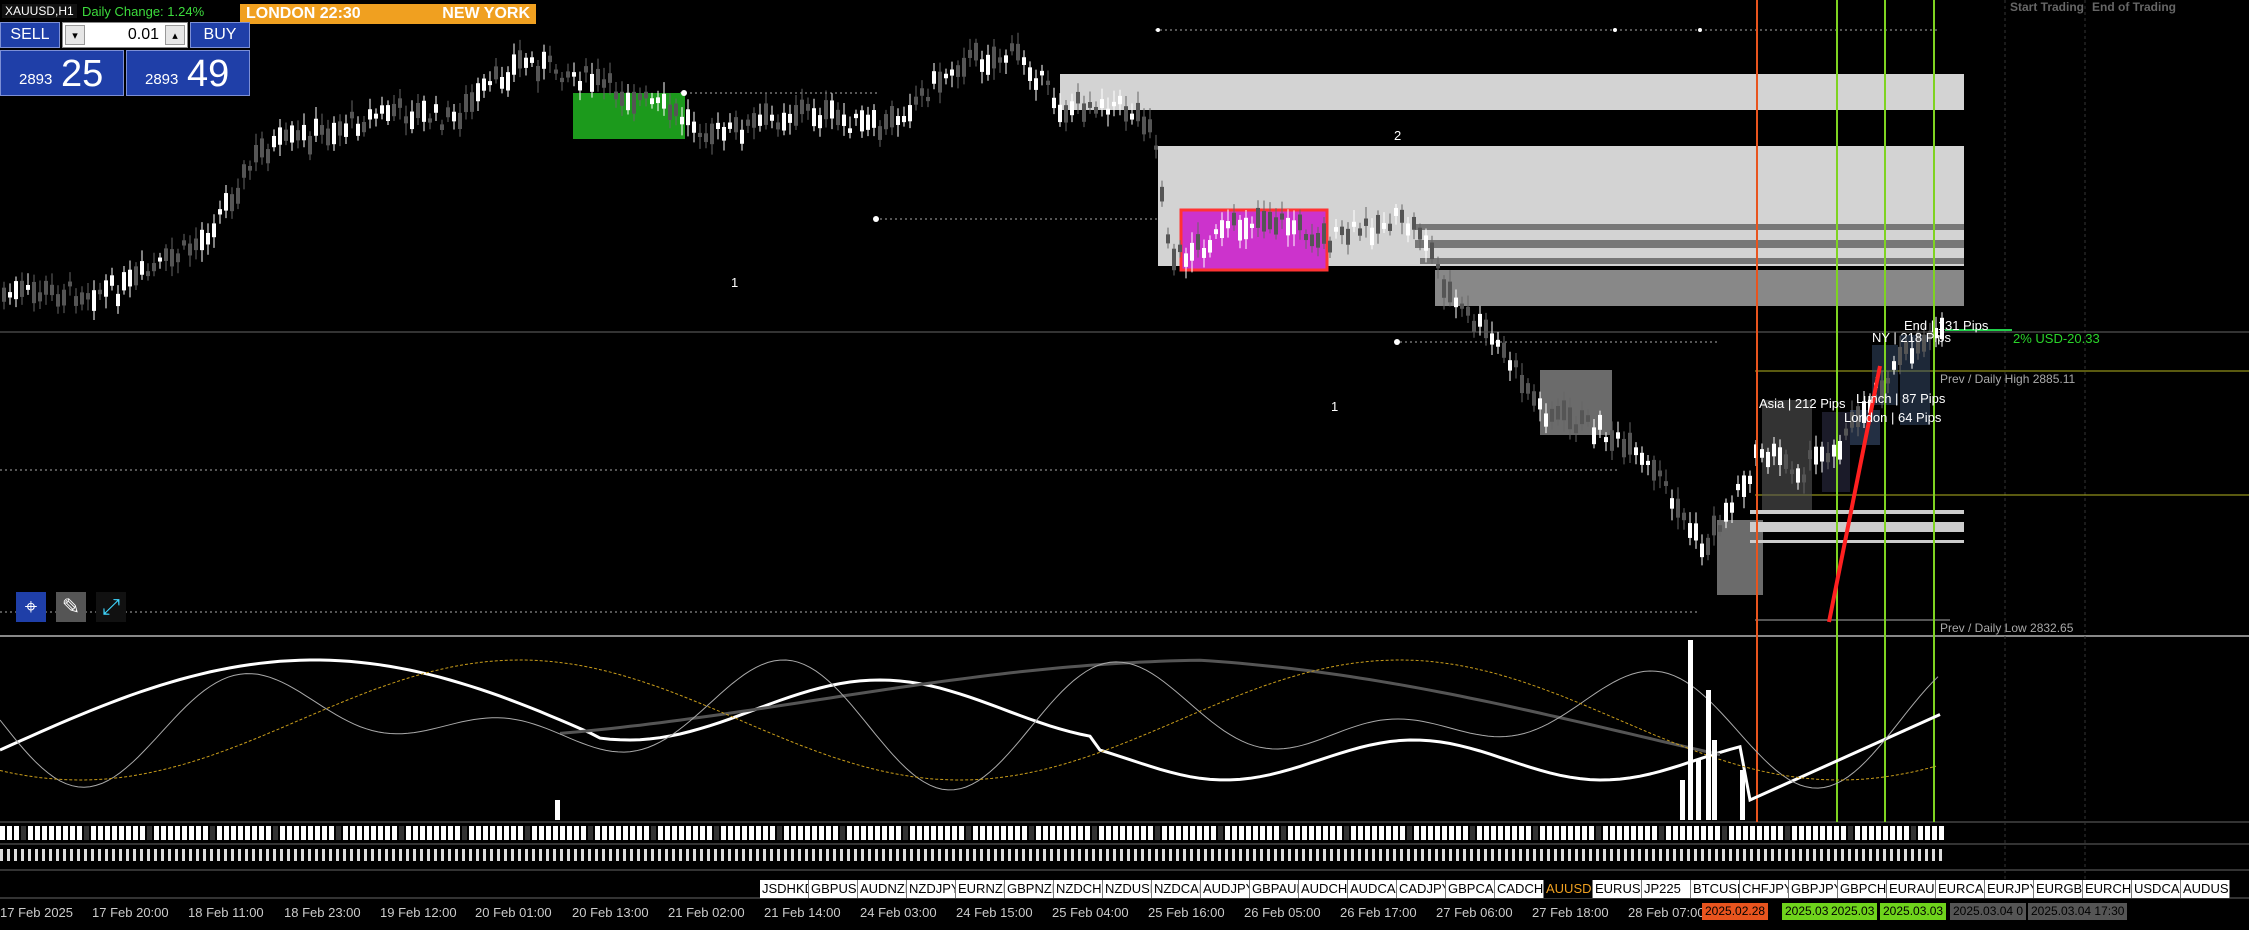  I want to click on symbol-tab-euraud: EURAUD, so click(1911, 889).